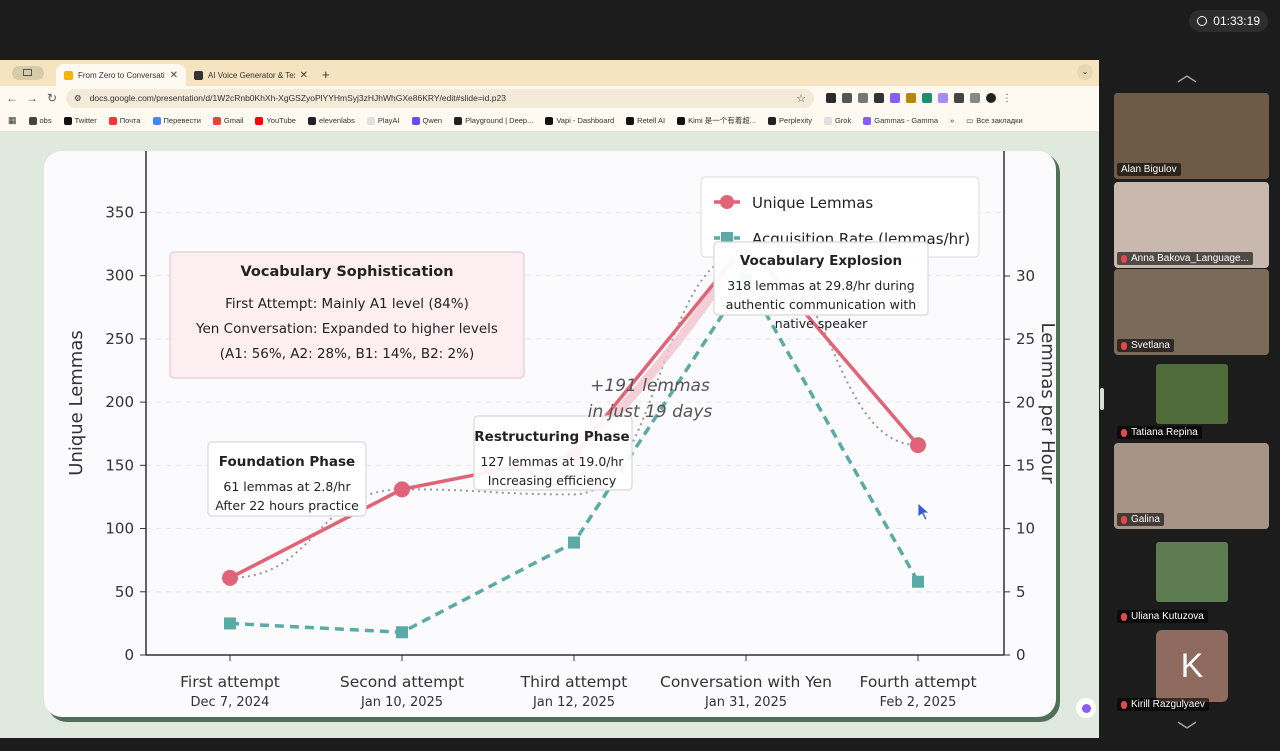 This screenshot has height=751, width=1280. What do you see at coordinates (1007, 98) in the screenshot?
I see `menu-icon: ⋮` at bounding box center [1007, 98].